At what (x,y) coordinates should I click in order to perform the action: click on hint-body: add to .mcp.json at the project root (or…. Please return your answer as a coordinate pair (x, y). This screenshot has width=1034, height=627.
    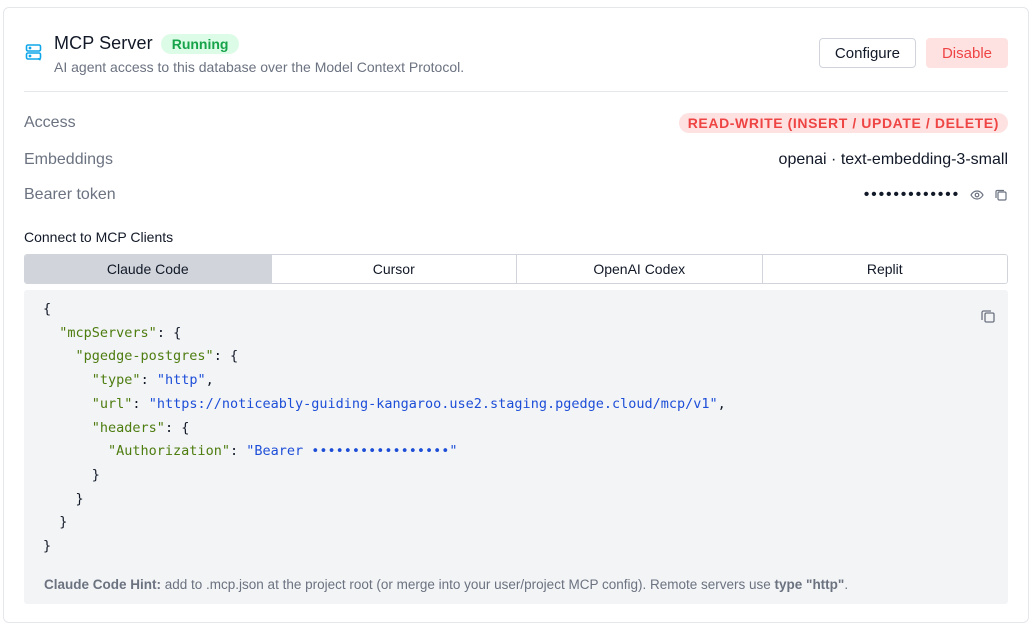
    Looking at the image, I should click on (468, 584).